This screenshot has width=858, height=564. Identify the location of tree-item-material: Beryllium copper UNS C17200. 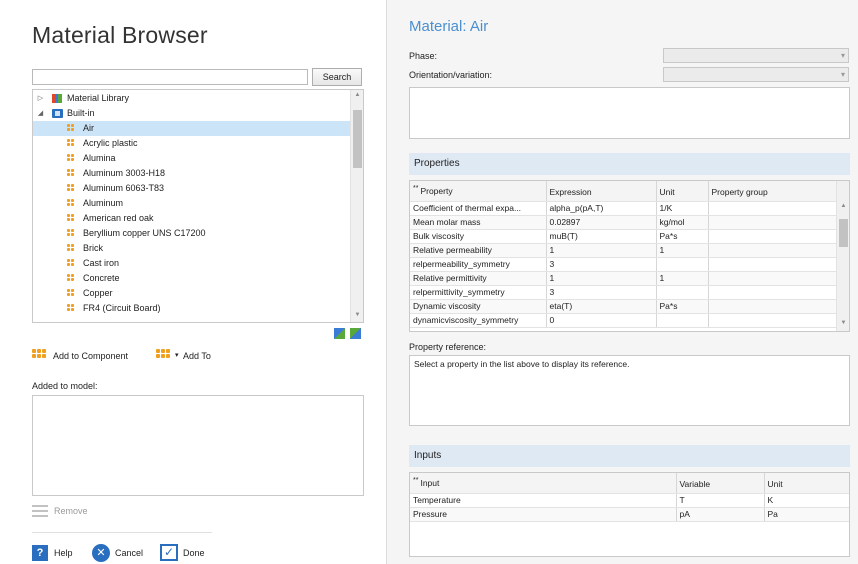
(192, 233).